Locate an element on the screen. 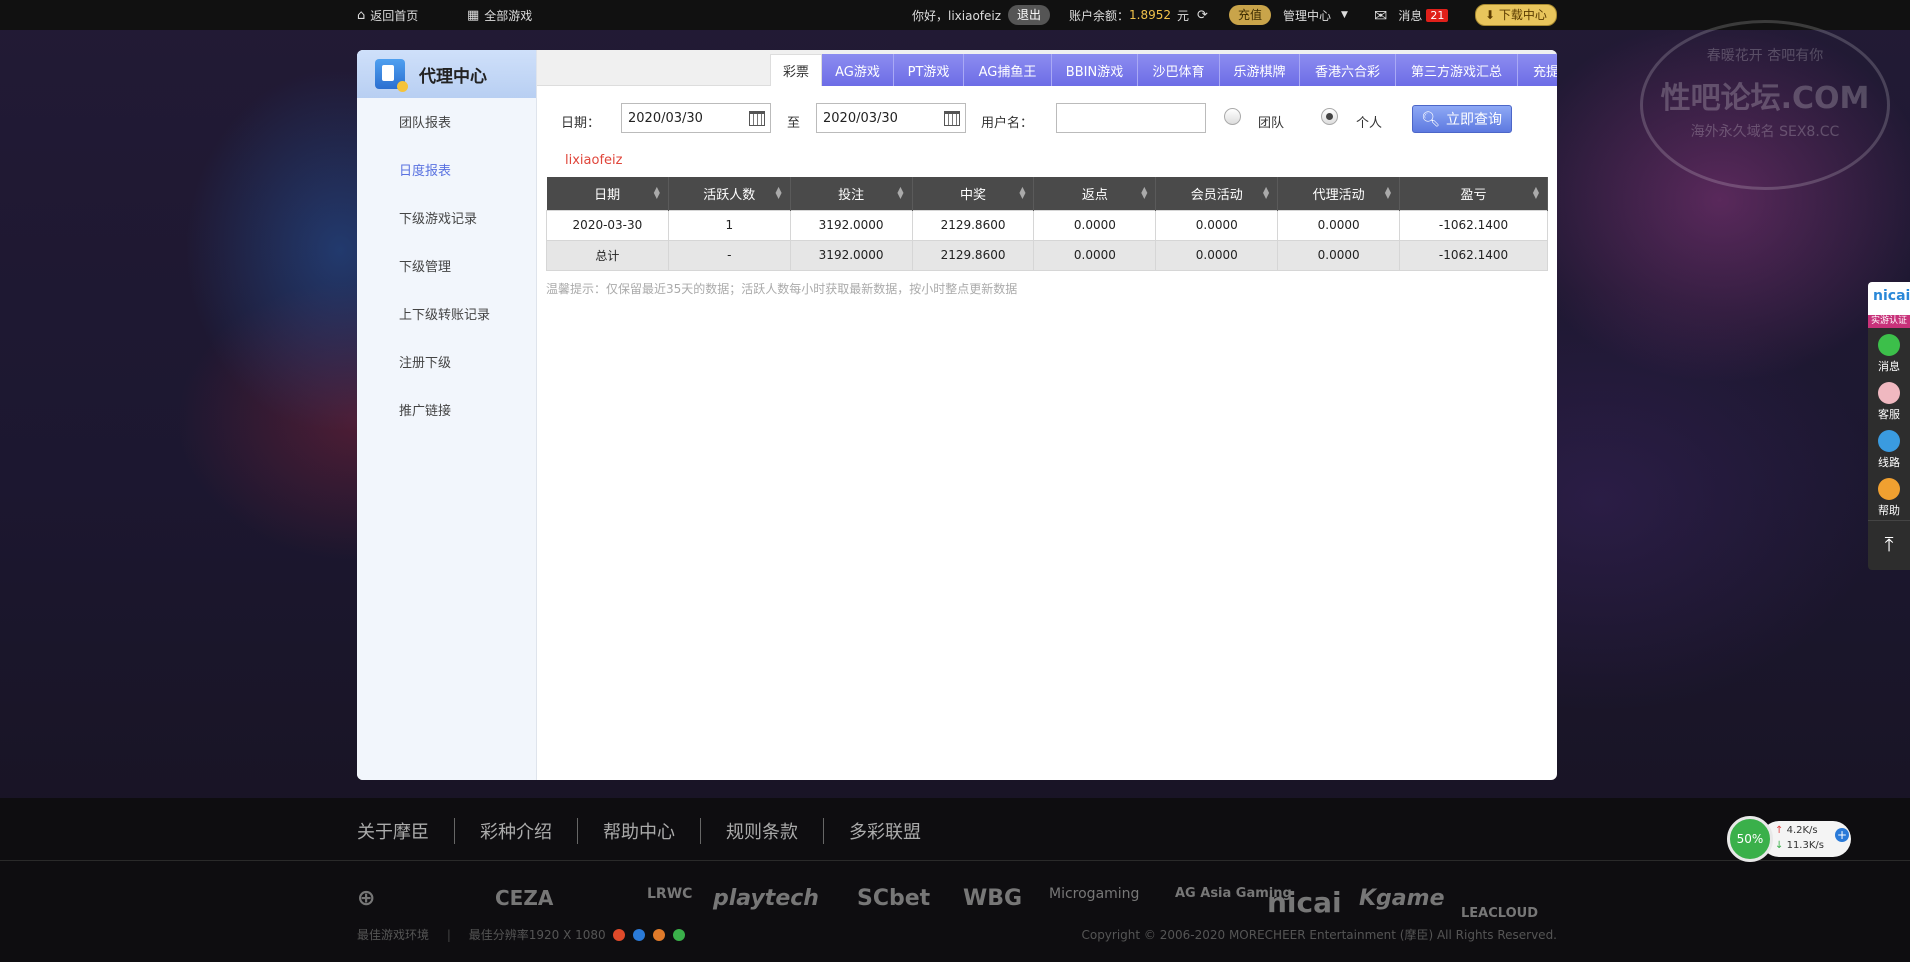 The width and height of the screenshot is (1910, 962). download-icon: ⬇ is located at coordinates (1490, 15).